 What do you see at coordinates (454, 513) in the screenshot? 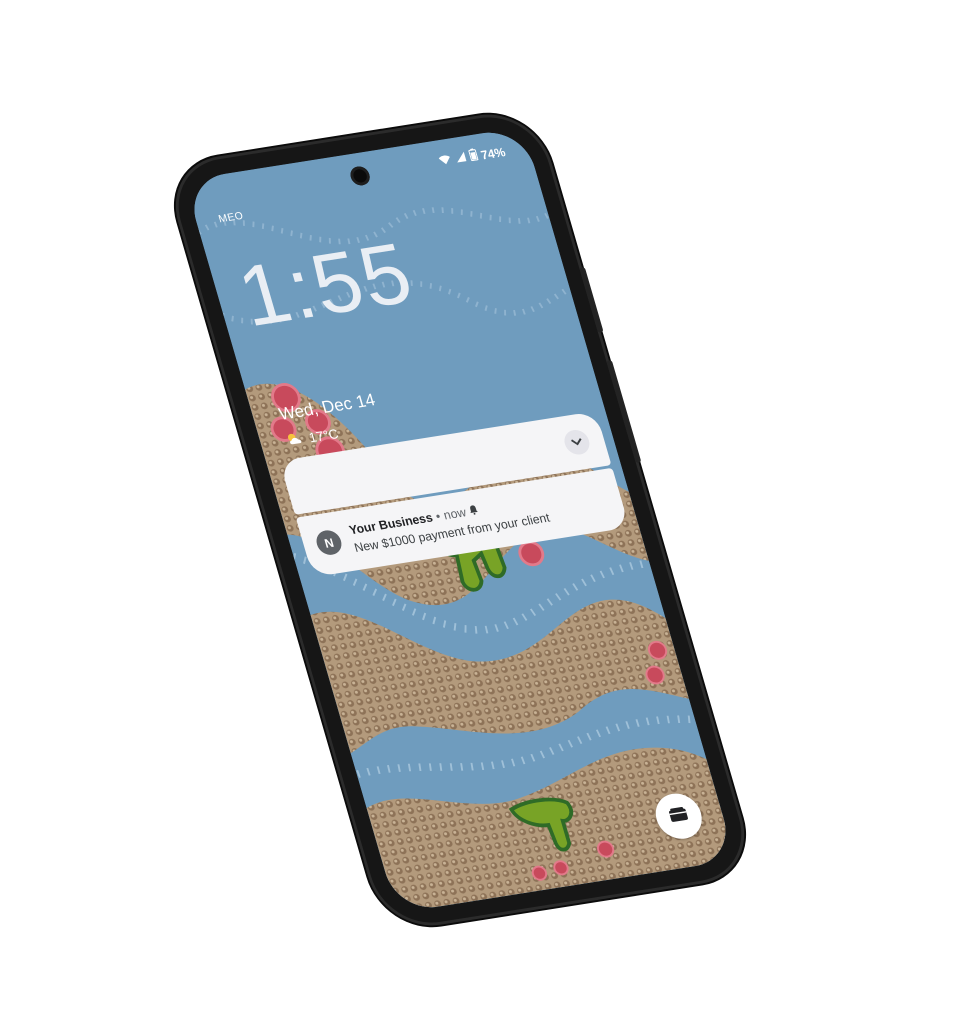
I see `notification-time: now` at bounding box center [454, 513].